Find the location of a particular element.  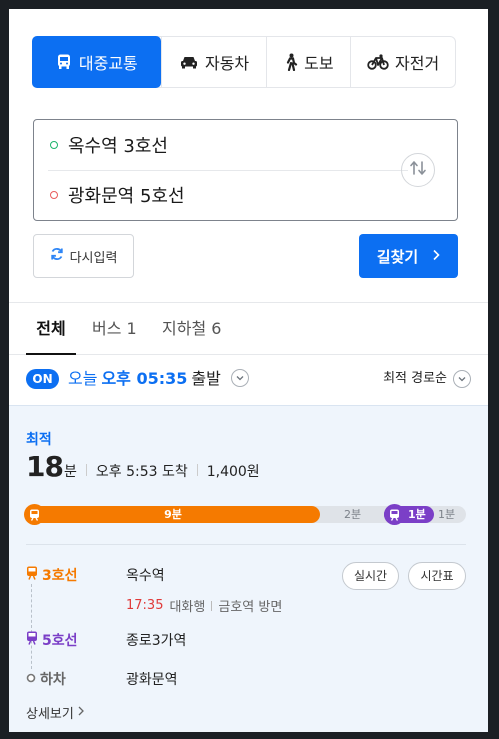

segment-line3-duration: 9분 is located at coordinates (173, 514).